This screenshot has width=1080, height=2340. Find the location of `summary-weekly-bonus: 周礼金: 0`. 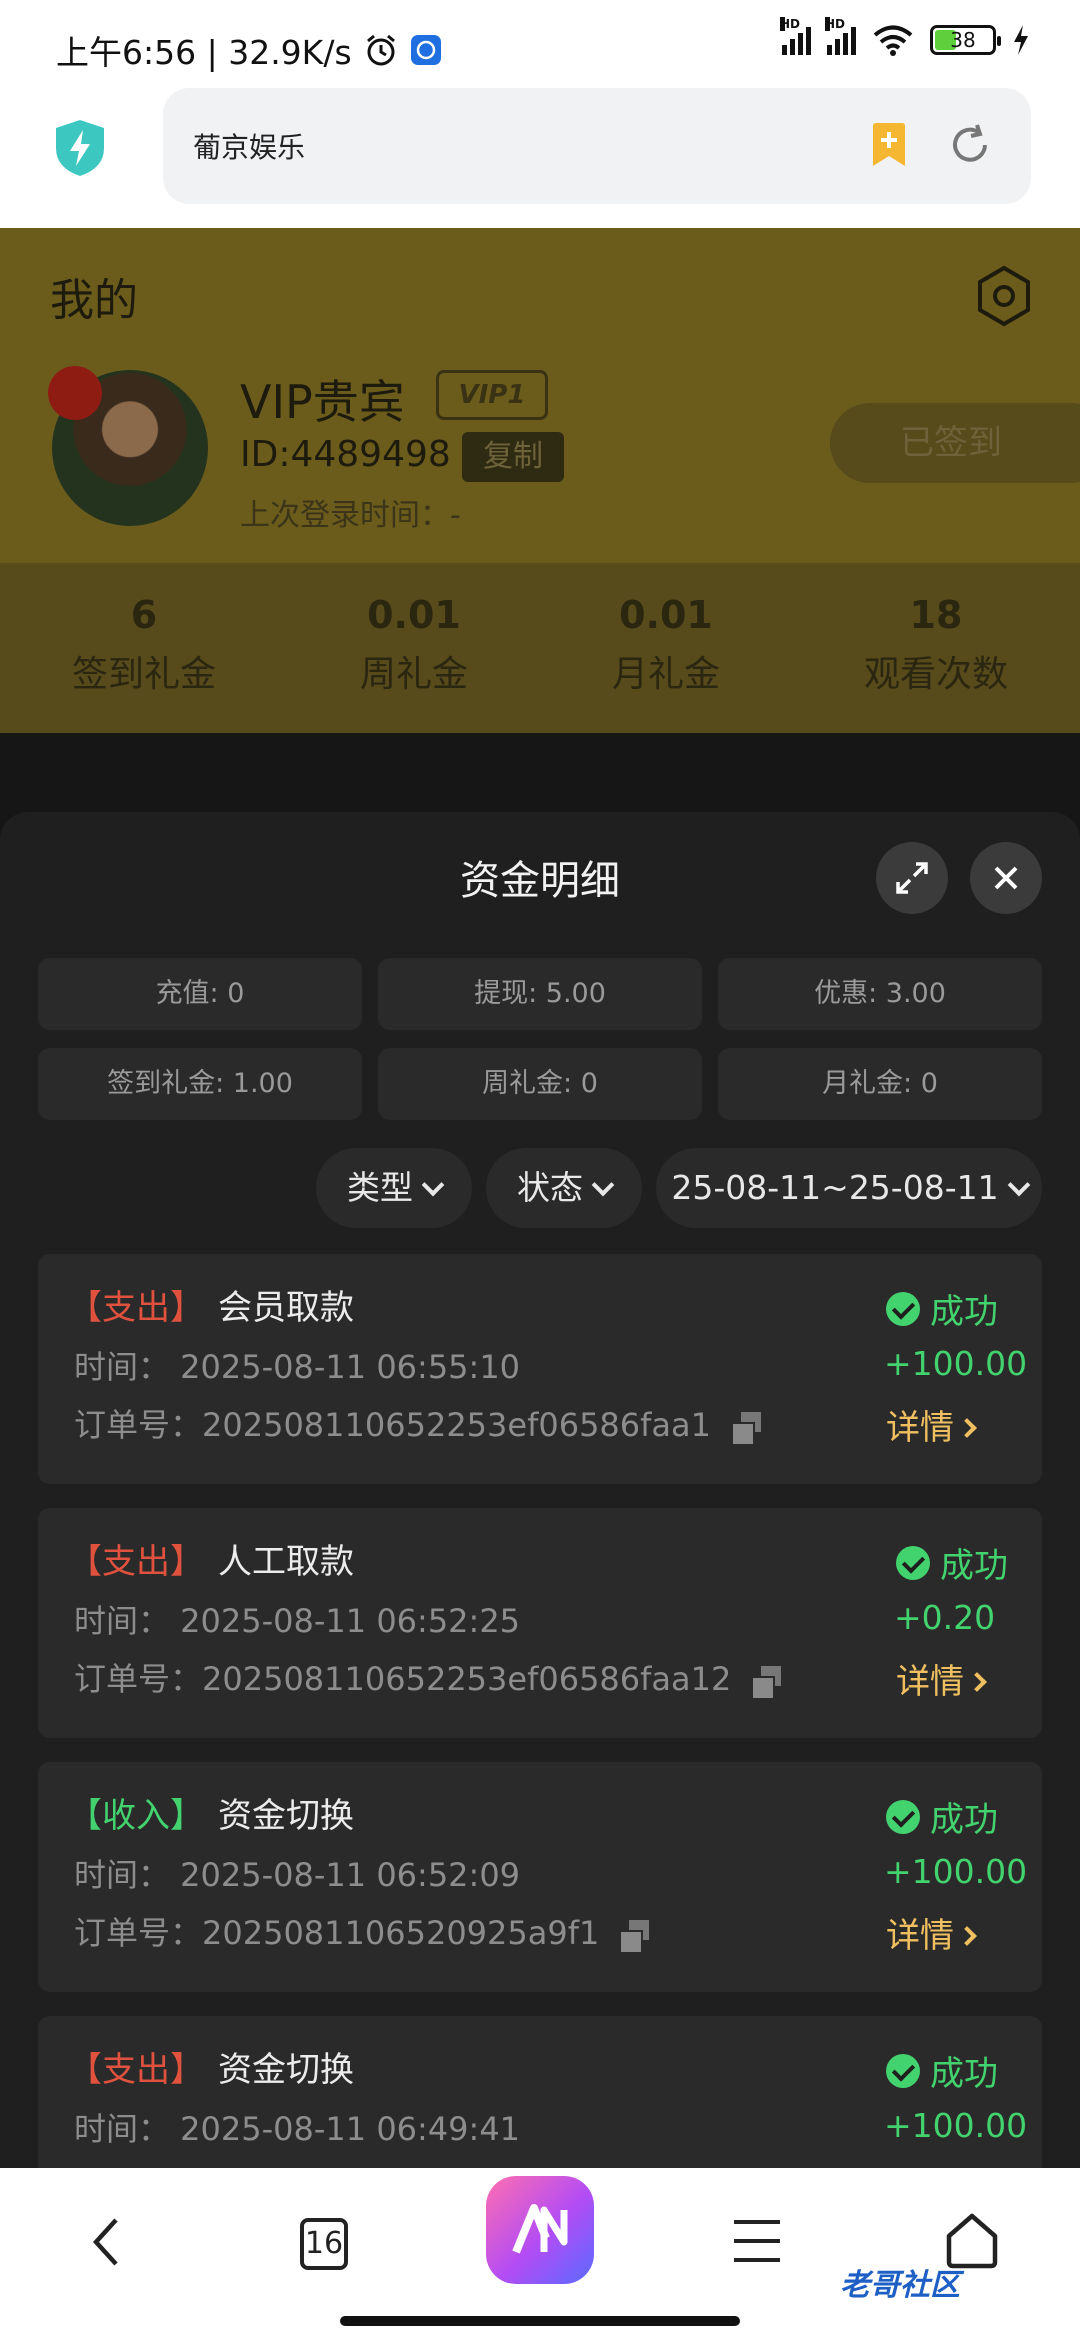

summary-weekly-bonus: 周礼金: 0 is located at coordinates (540, 1084).